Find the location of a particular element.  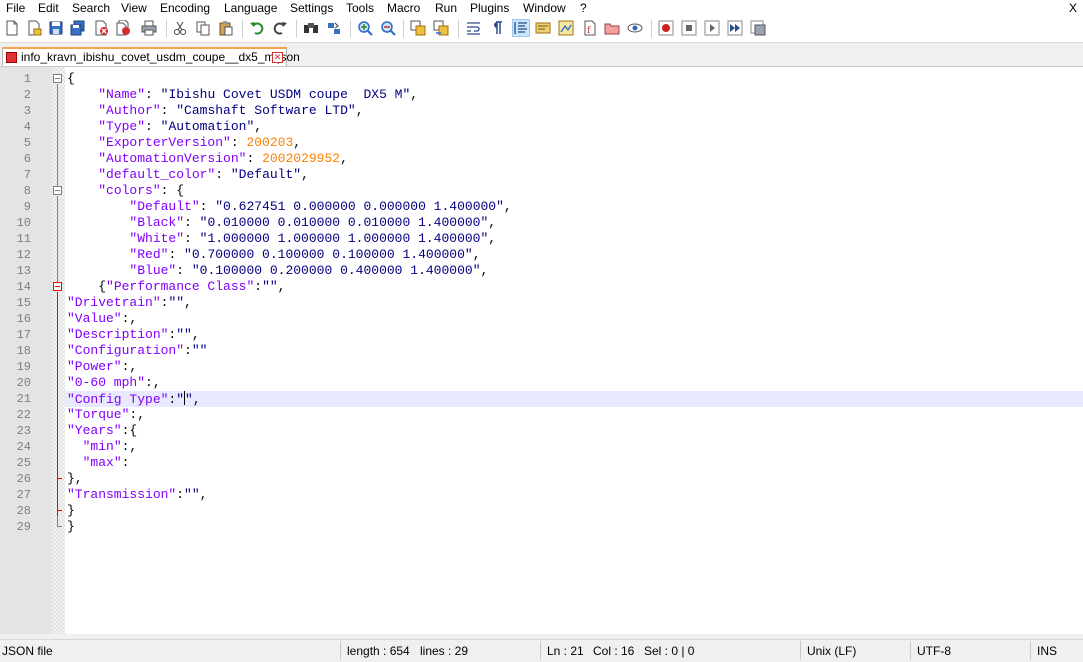

status-lines: lines : 29 is located at coordinates (444, 651).